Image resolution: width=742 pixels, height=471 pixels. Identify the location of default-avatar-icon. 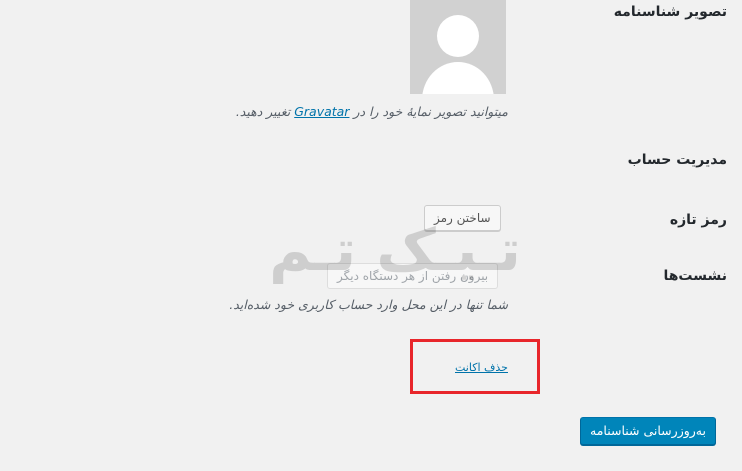
(458, 47).